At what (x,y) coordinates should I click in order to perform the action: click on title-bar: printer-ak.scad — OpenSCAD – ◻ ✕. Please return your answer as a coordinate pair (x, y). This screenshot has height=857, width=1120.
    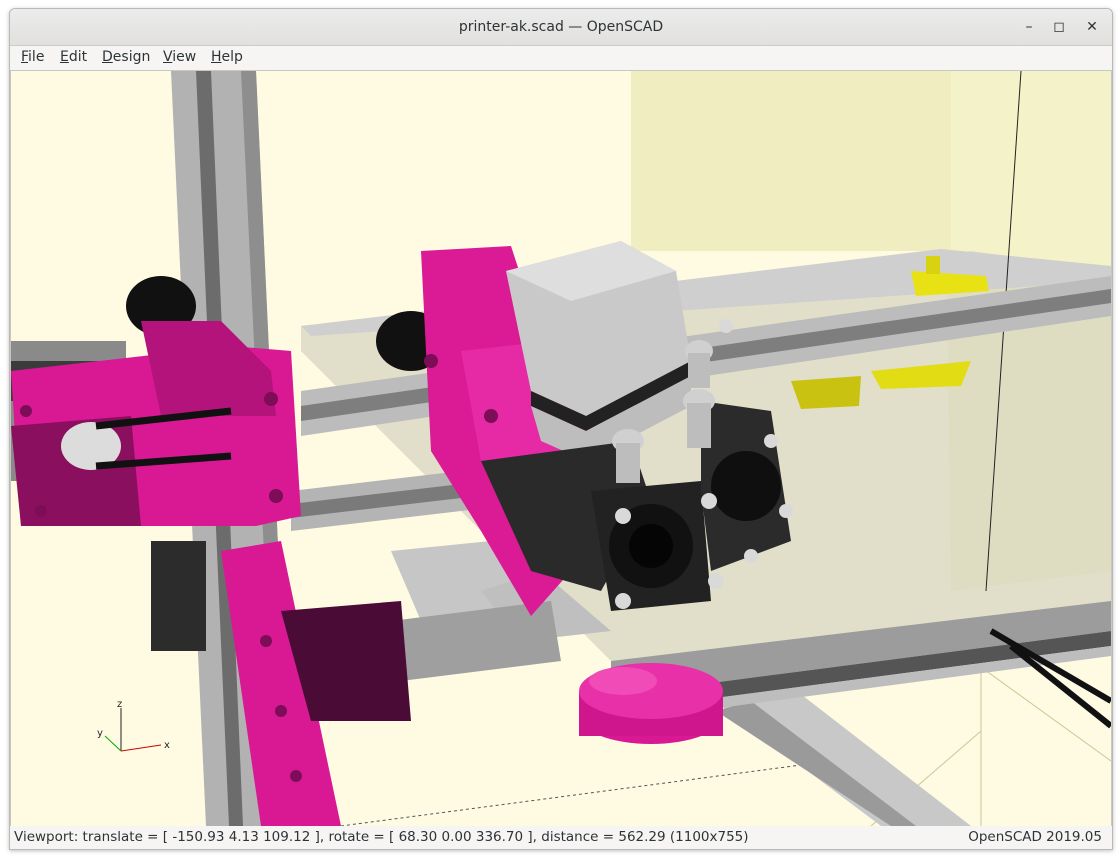
    Looking at the image, I should click on (561, 27).